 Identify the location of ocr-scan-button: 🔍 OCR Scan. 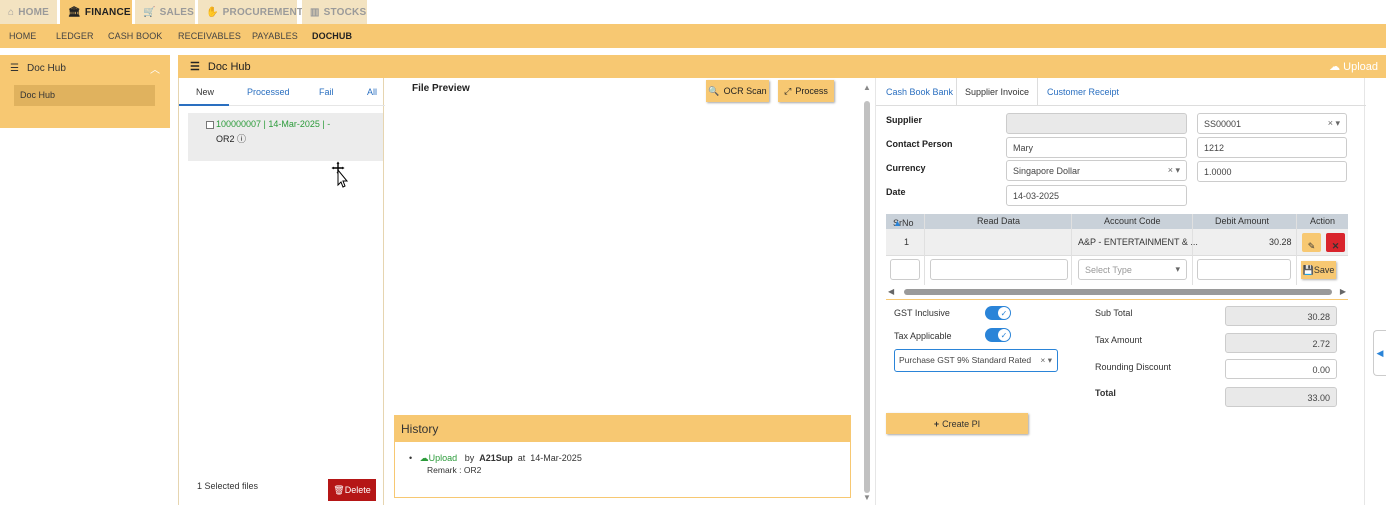
(737, 91).